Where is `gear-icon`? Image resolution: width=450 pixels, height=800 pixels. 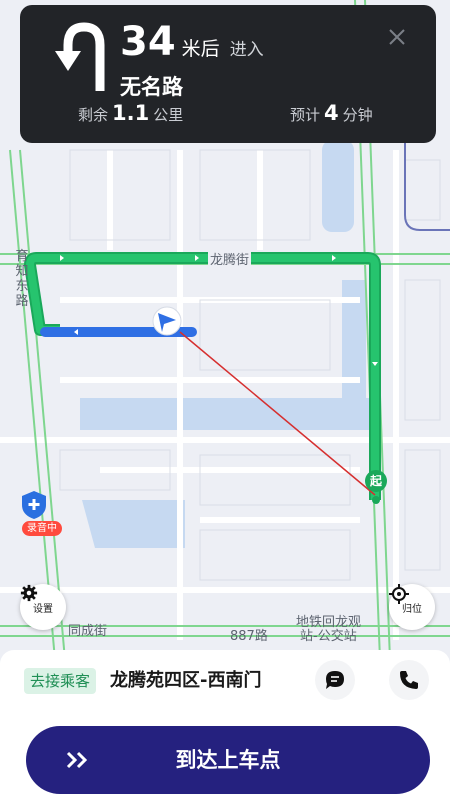 gear-icon is located at coordinates (29, 593).